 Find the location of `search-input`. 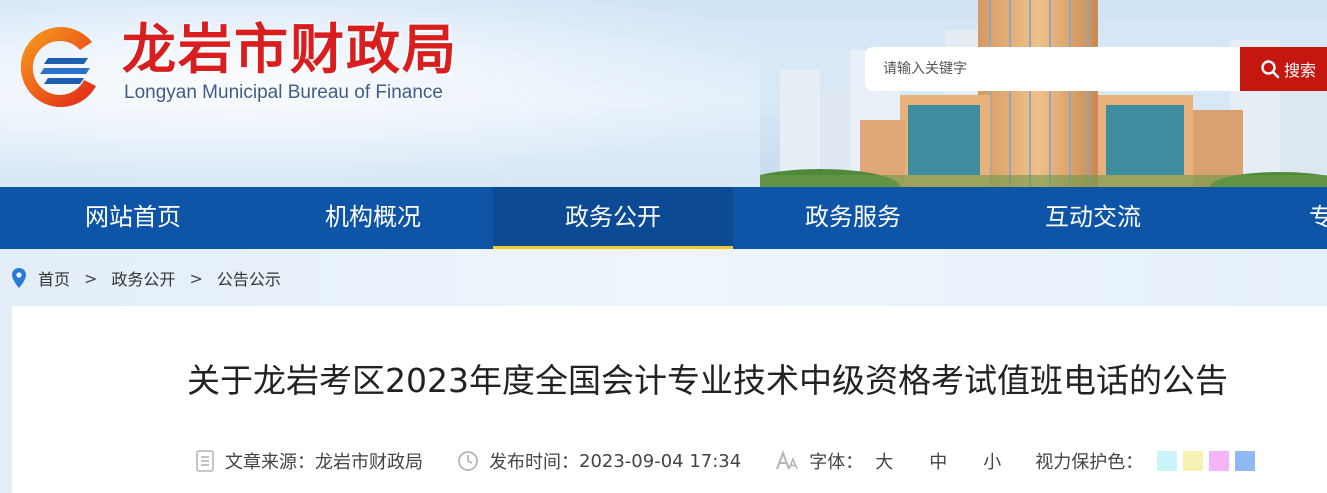

search-input is located at coordinates (1051, 69).